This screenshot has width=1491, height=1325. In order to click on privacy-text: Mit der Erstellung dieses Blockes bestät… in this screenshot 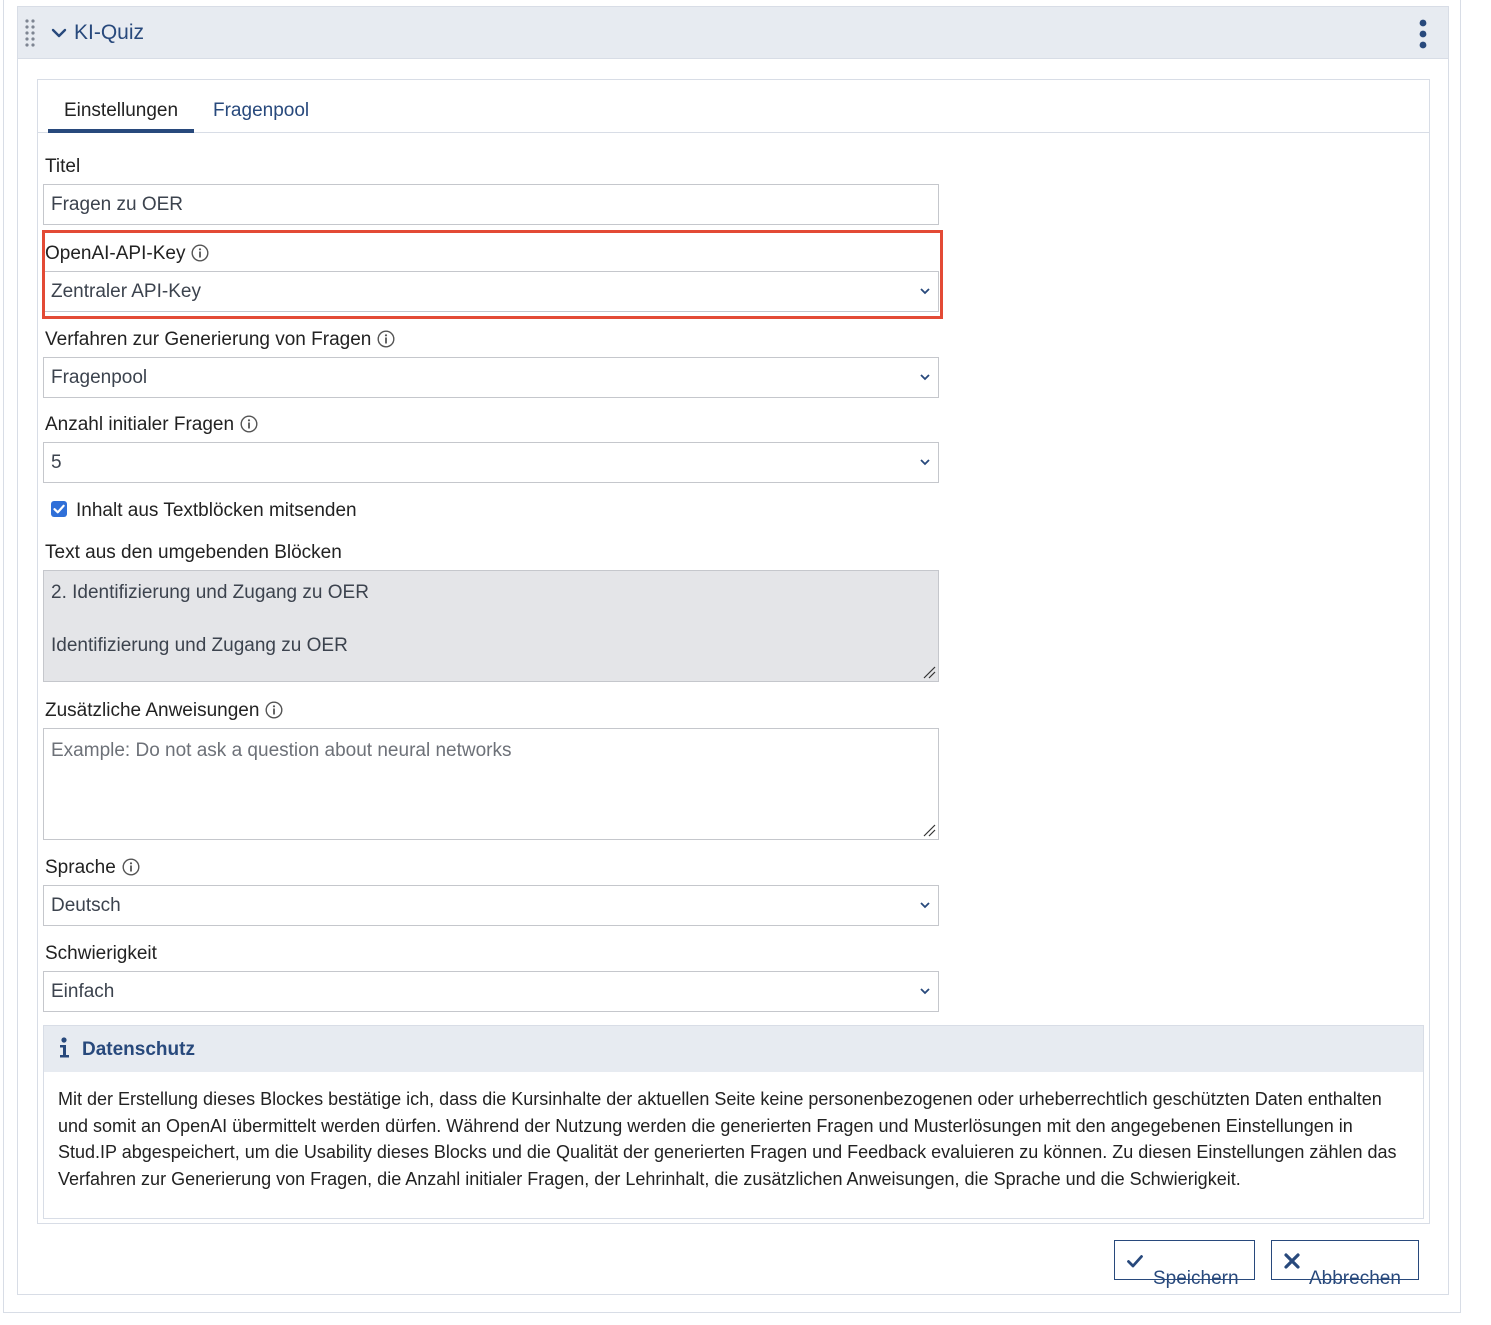, I will do `click(727, 1139)`.